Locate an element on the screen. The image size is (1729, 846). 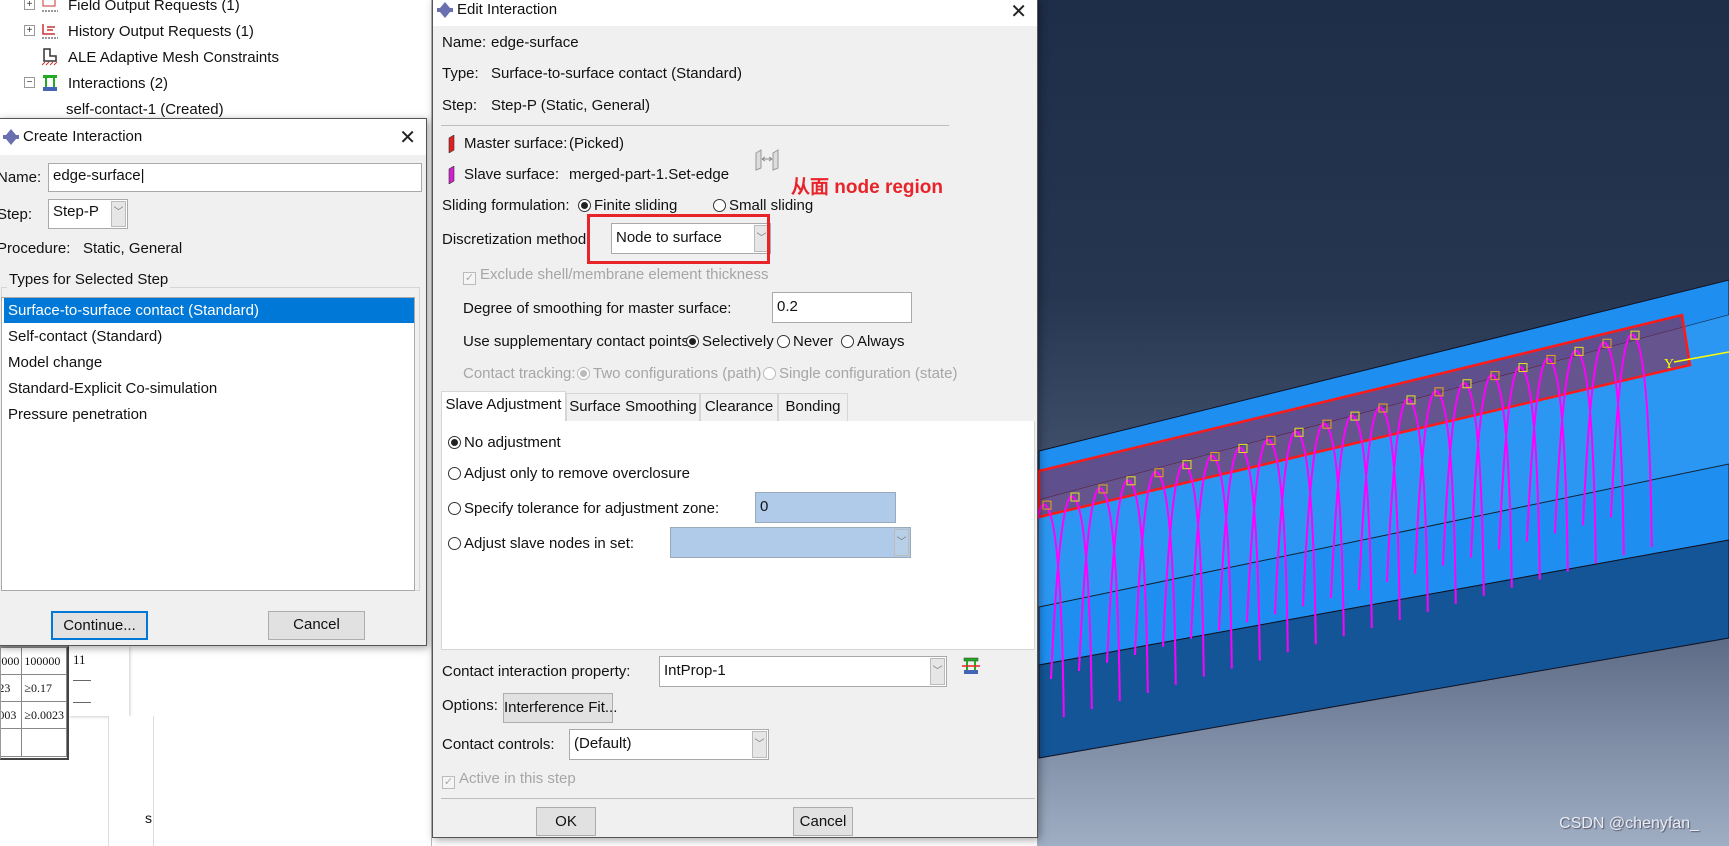
tree-item-history-output-requests: + History Output Requests (1) is located at coordinates (139, 31).